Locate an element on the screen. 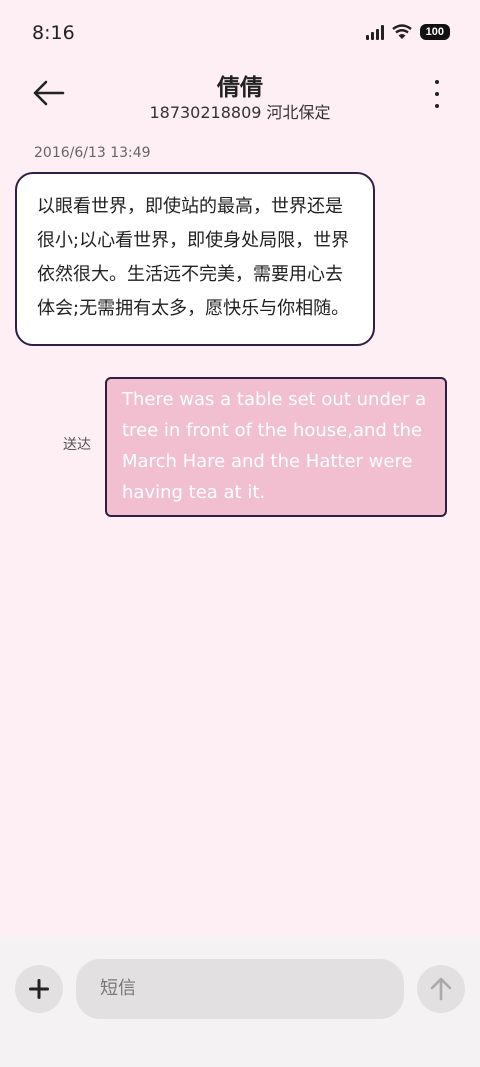 The height and width of the screenshot is (1067, 480). send-arrow-icon is located at coordinates (441, 989).